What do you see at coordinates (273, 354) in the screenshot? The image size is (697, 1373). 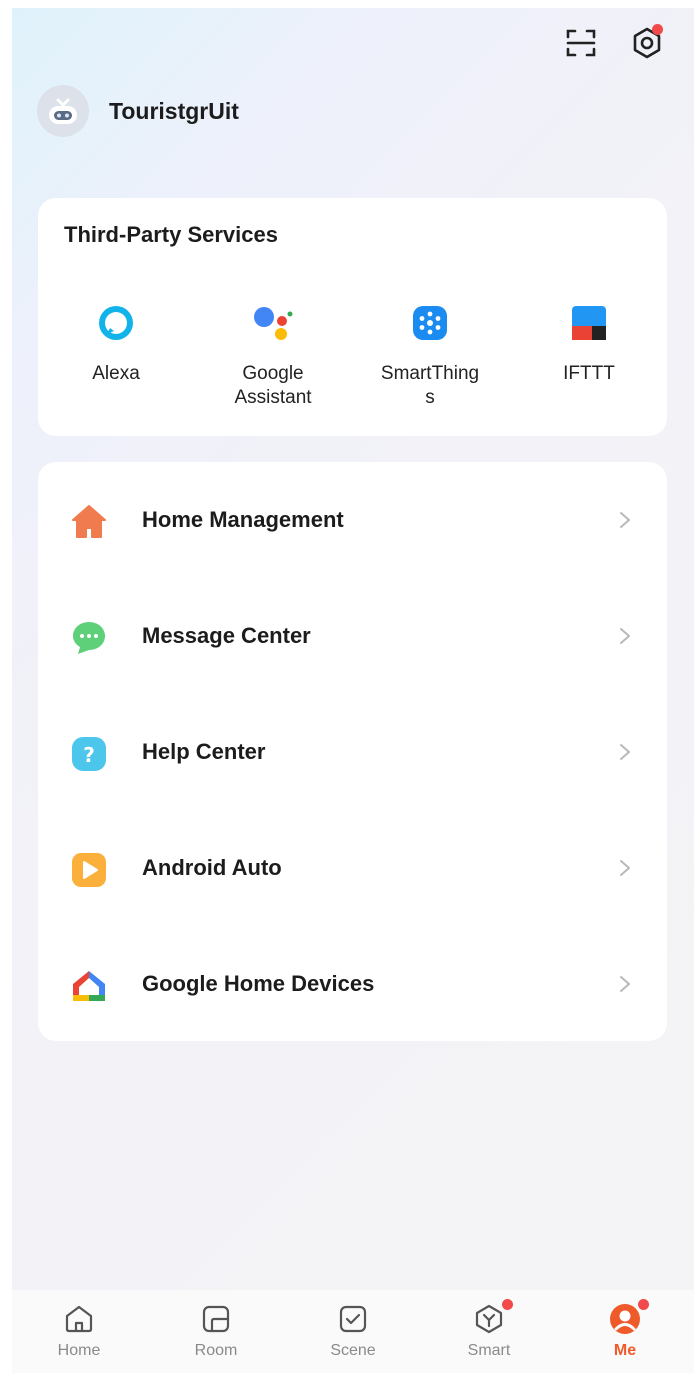 I see `service-google-assistant: Google Assistant` at bounding box center [273, 354].